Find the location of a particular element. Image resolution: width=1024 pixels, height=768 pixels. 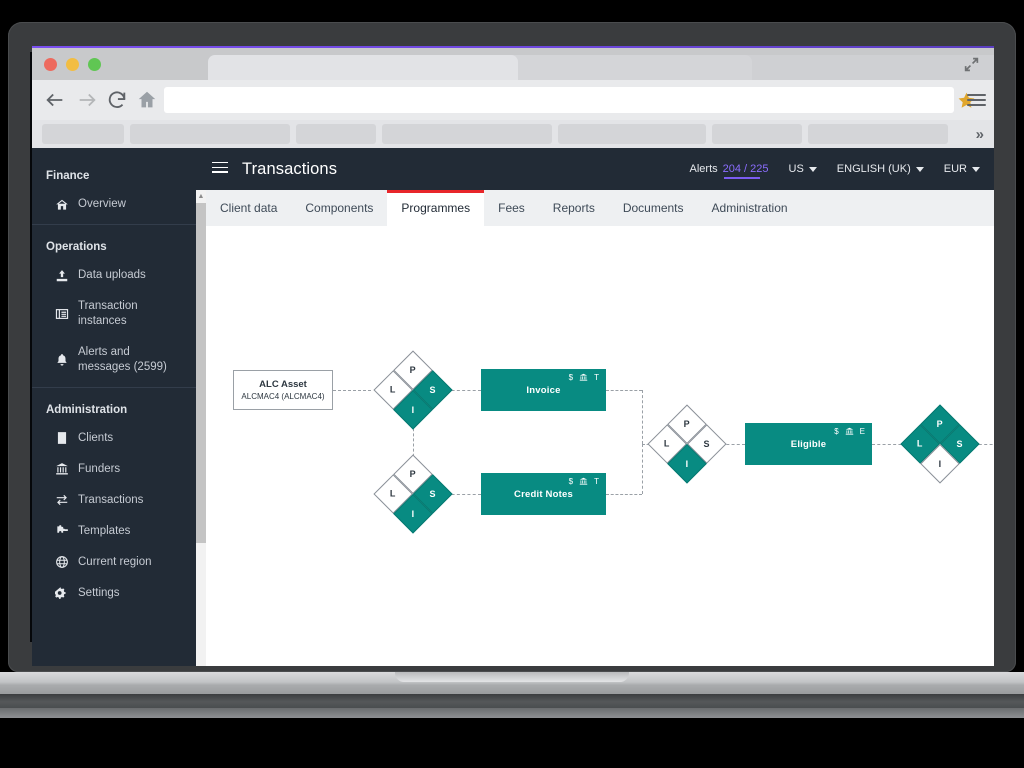

sidebar-item-templates: Templates is located at coordinates (114, 531).